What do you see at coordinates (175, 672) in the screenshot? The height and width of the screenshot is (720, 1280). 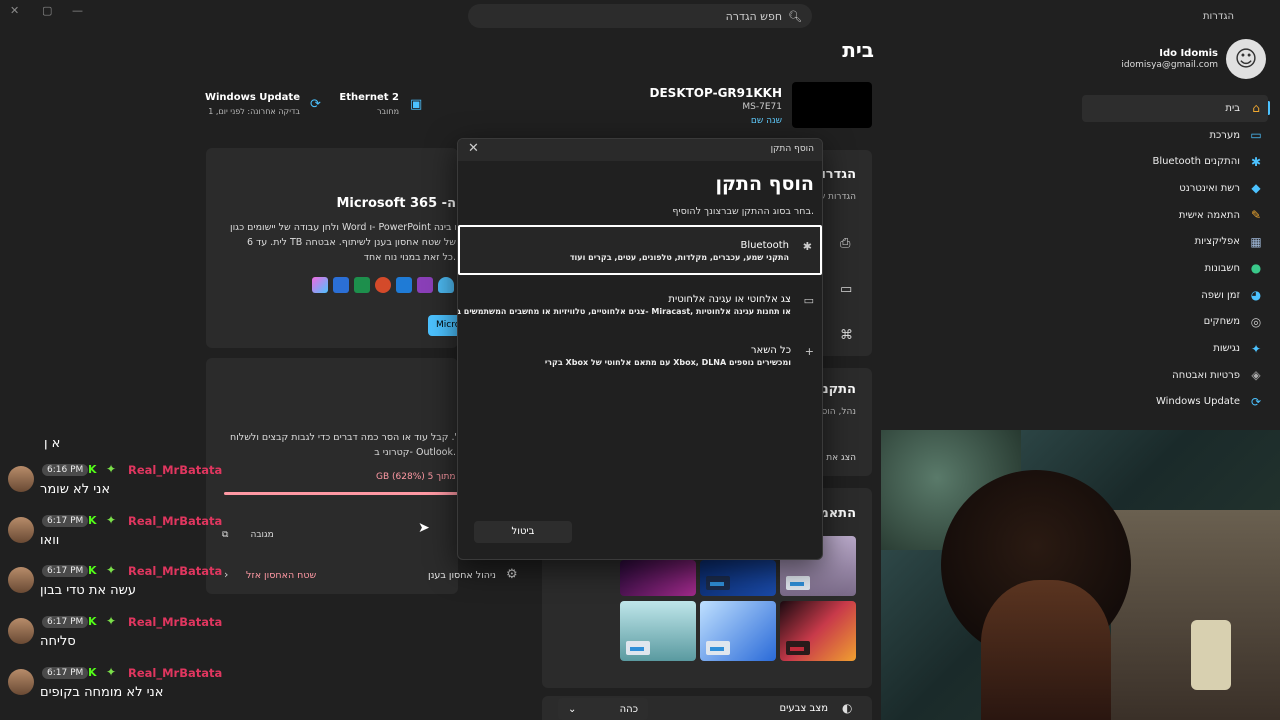 I see `chat-username: Real_MrBatata` at bounding box center [175, 672].